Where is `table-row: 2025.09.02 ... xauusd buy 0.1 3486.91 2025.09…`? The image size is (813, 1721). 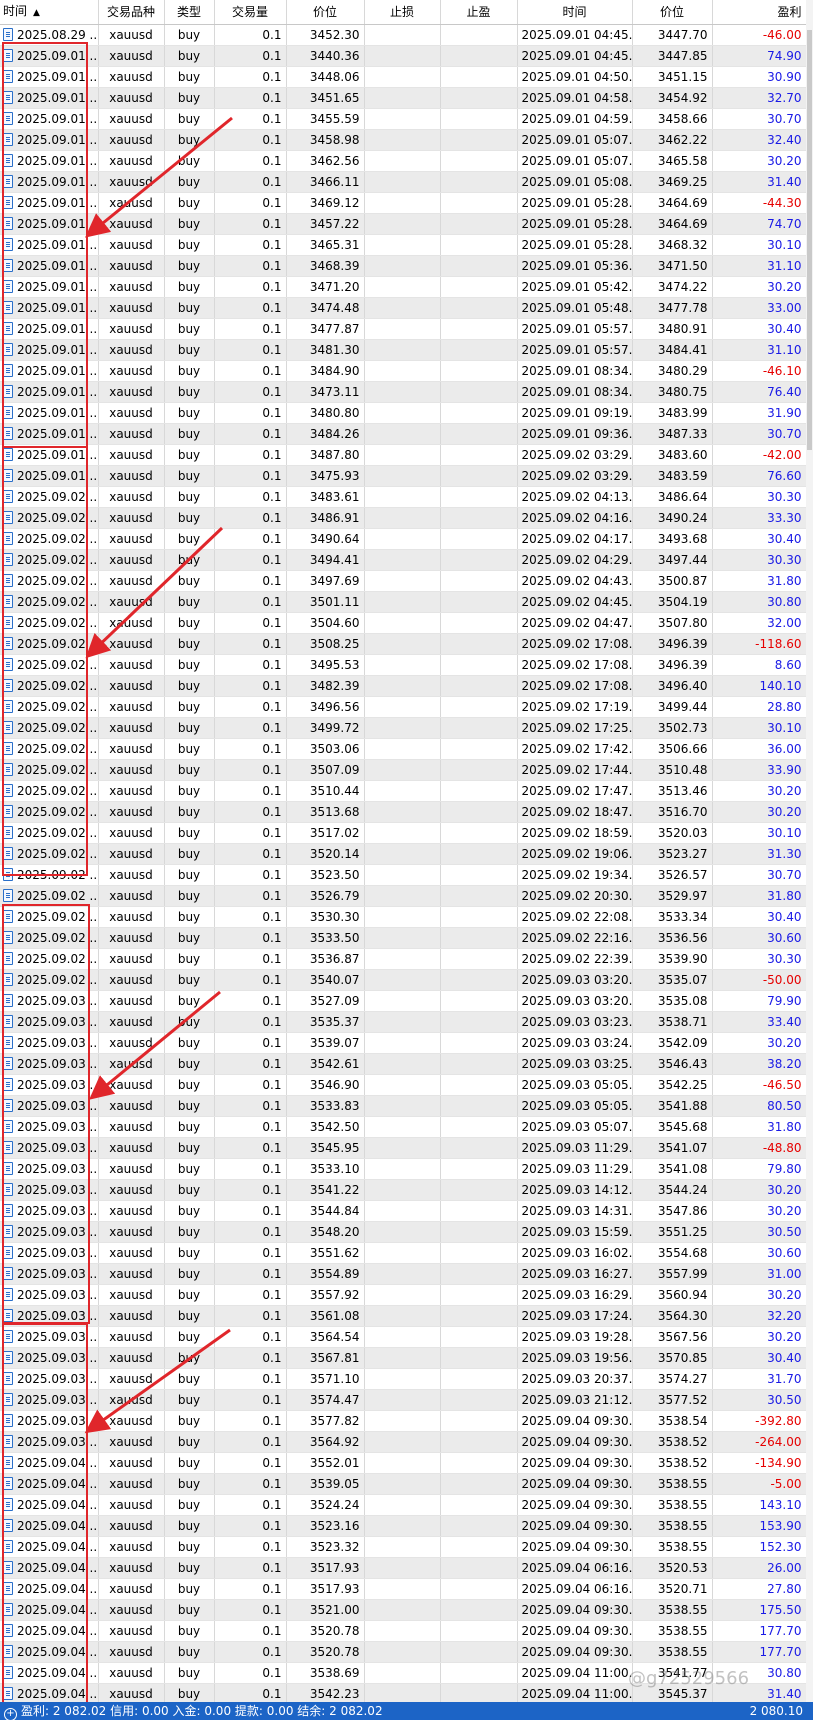
table-row: 2025.09.02 ... xauusd buy 0.1 3486.91 2025.09… is located at coordinates (403, 518).